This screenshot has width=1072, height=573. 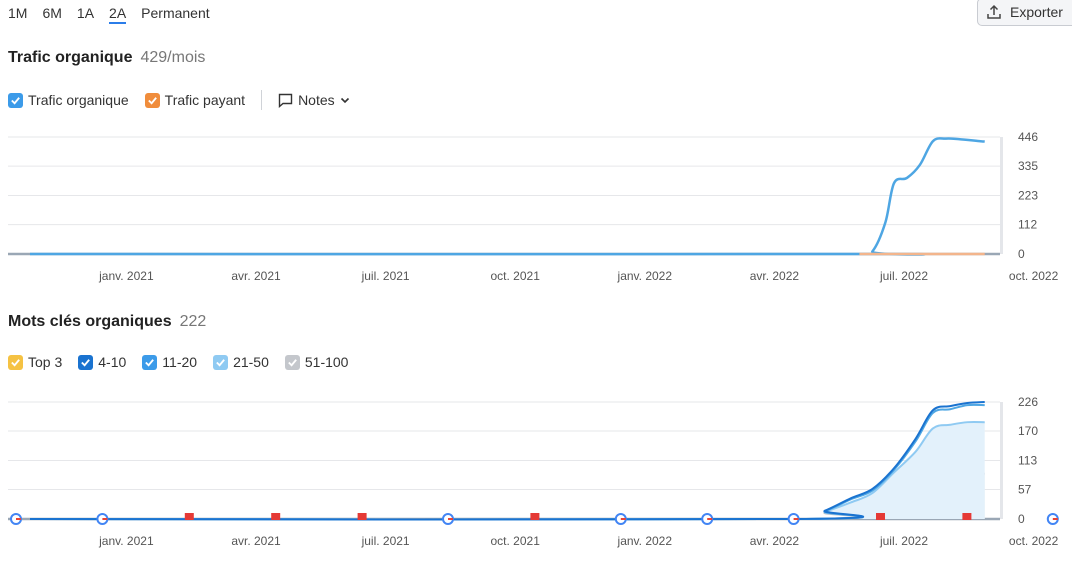 What do you see at coordinates (78, 100) in the screenshot?
I see `legend-label: Trafic organique` at bounding box center [78, 100].